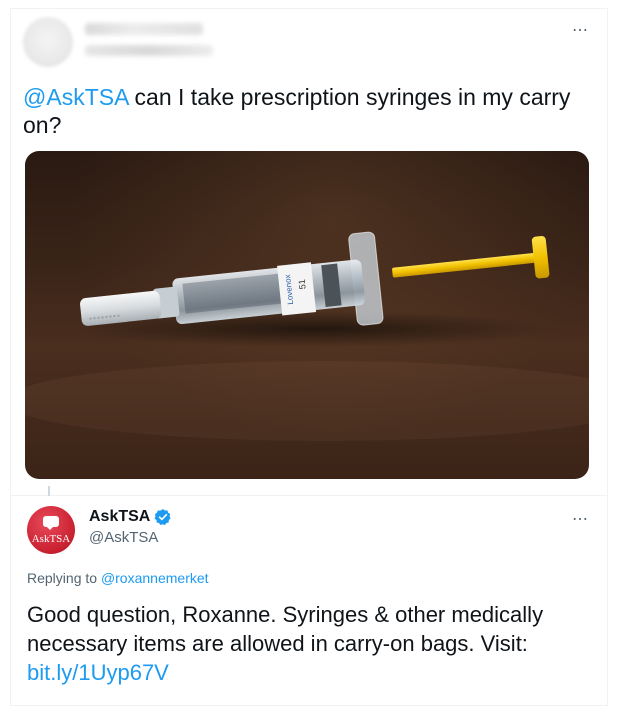 The image size is (620, 719). I want to click on replying-to: Replying to @roxannemerket, so click(118, 578).